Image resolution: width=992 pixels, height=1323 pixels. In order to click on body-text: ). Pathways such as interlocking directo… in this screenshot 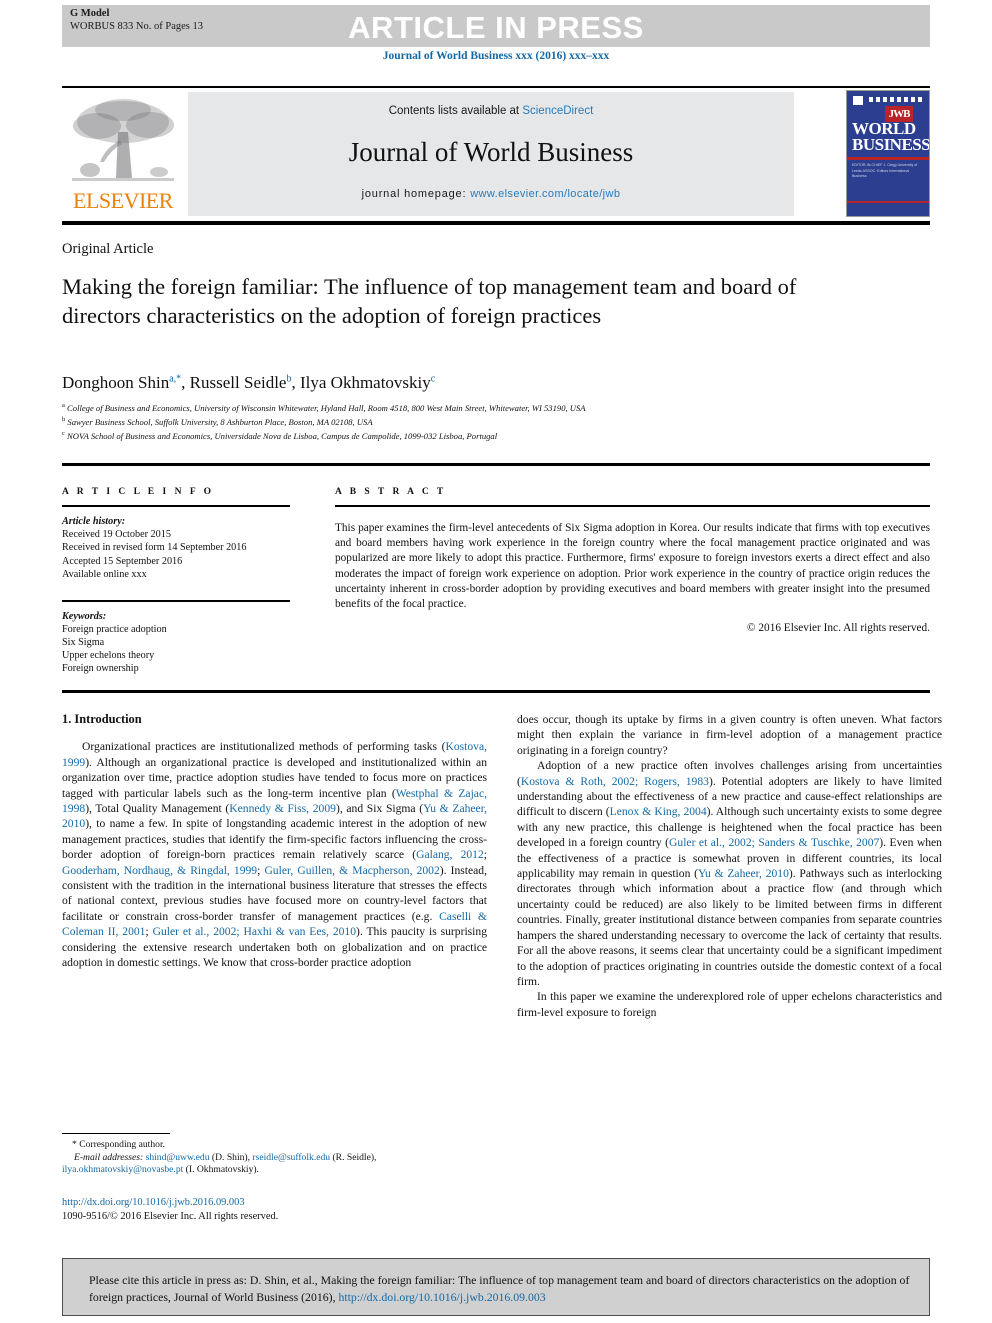, I will do `click(729, 927)`.